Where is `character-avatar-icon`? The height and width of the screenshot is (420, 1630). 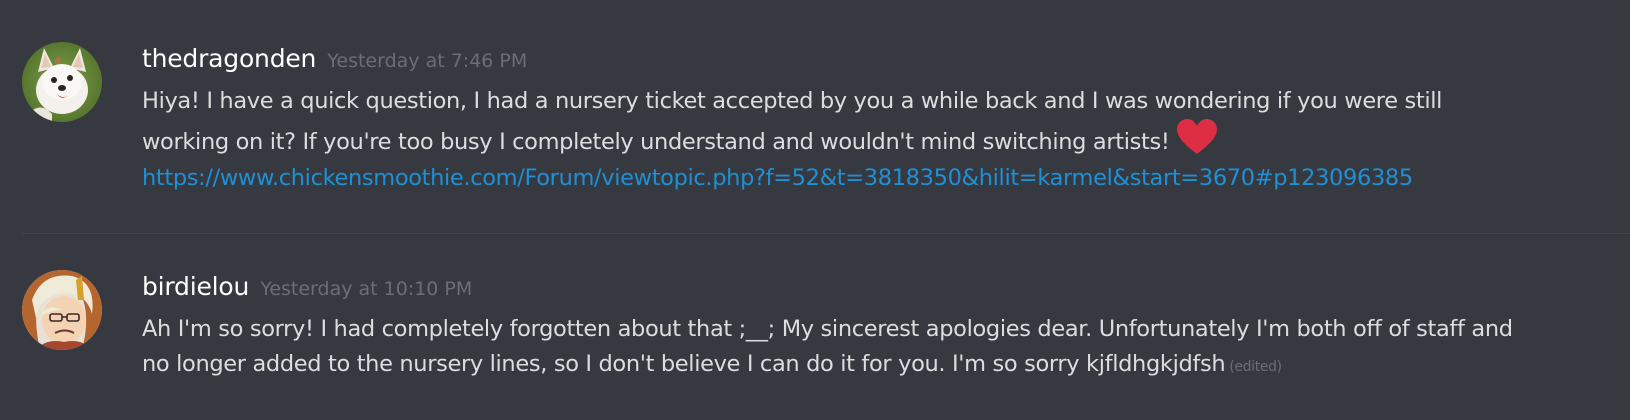
character-avatar-icon is located at coordinates (62, 310).